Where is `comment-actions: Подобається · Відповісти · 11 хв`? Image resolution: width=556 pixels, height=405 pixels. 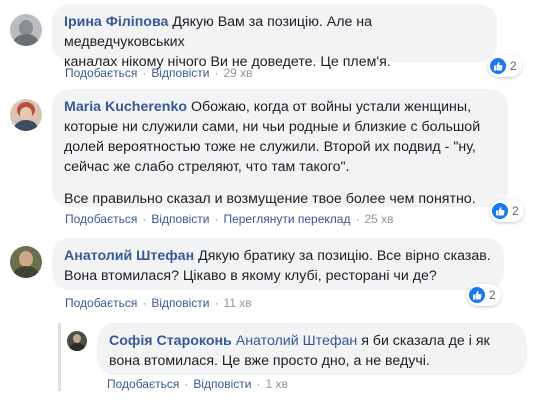
comment-actions: Подобається · Відповісти · 11 хв is located at coordinates (158, 303).